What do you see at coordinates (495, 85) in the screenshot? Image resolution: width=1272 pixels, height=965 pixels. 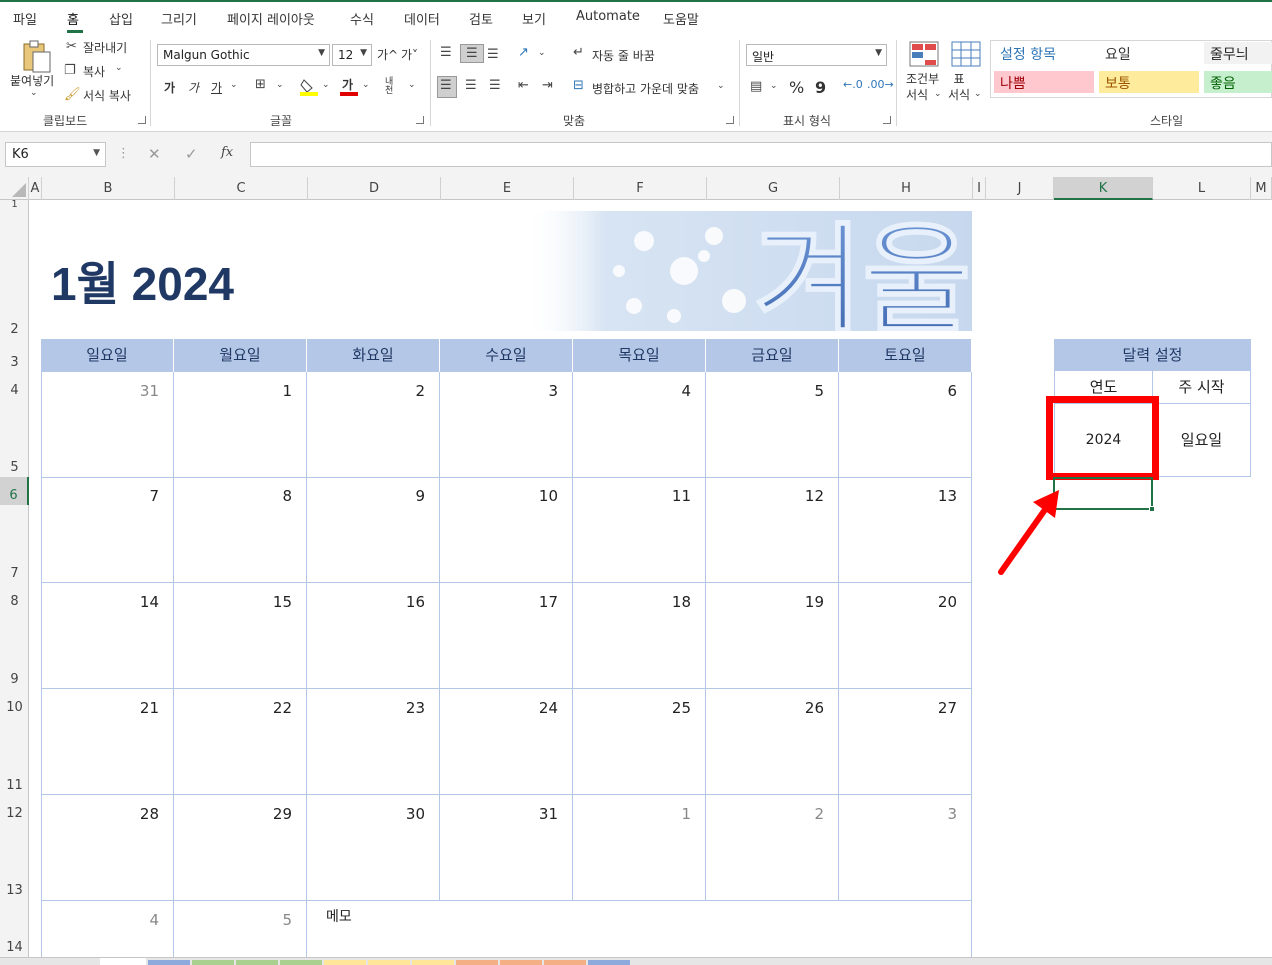 I see `align-right-icon: ☰` at bounding box center [495, 85].